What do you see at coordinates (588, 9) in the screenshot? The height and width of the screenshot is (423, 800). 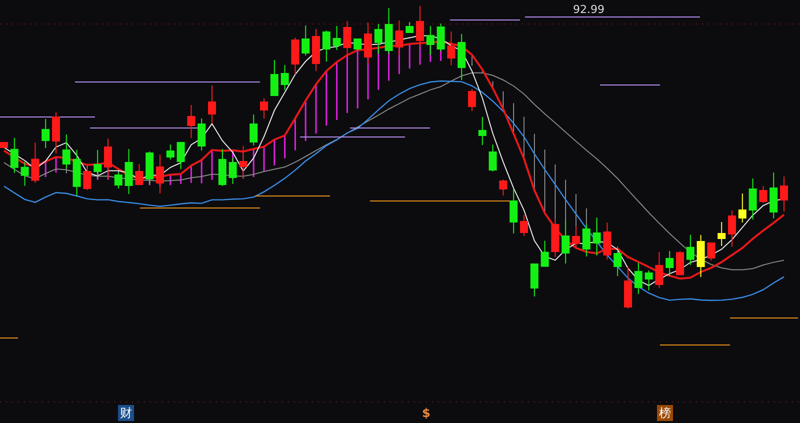 I see `price-label: 92.99` at bounding box center [588, 9].